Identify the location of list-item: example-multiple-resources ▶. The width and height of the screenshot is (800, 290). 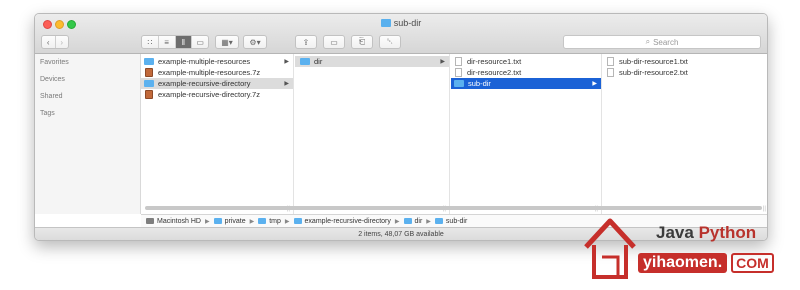
(217, 61).